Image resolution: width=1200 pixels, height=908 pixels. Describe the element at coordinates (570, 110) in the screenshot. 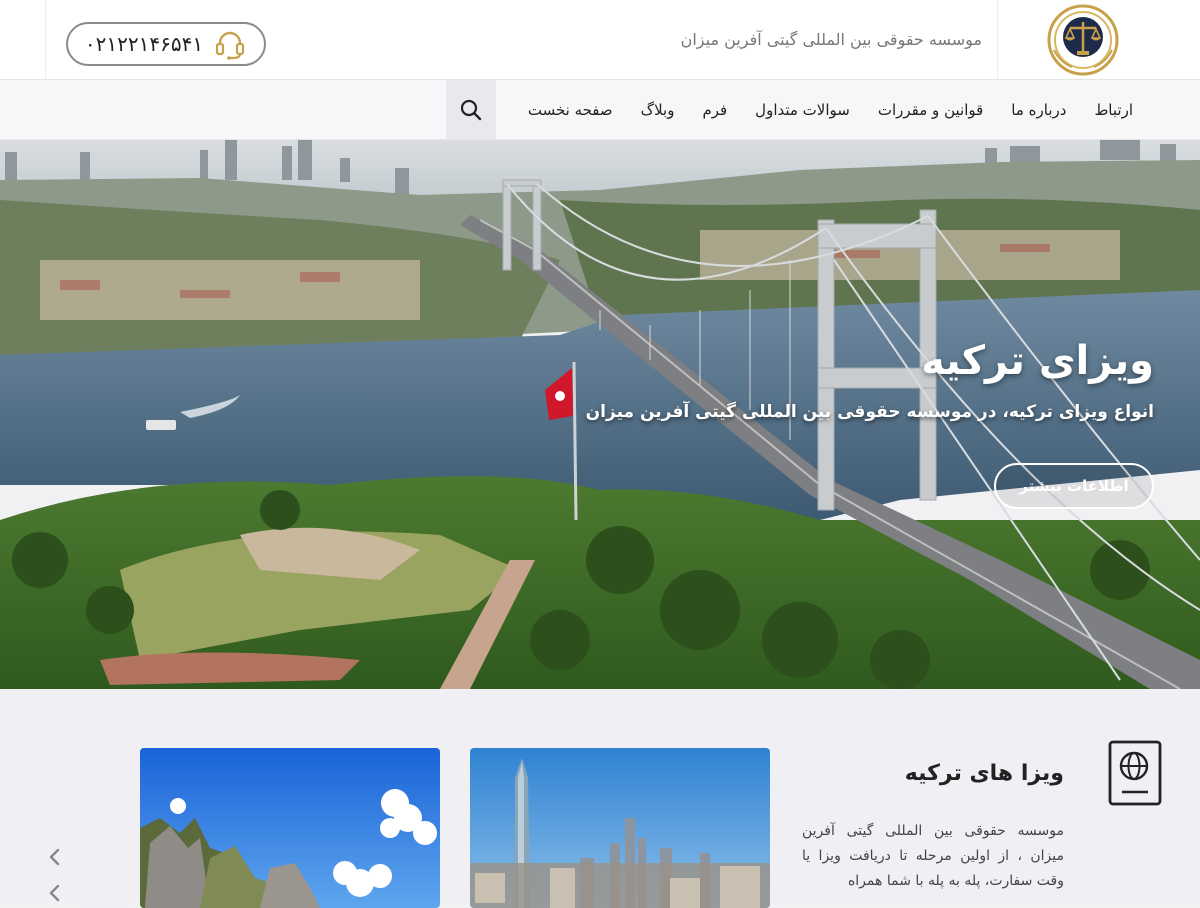

I see `nav-item-home: صفحه نخست` at that location.